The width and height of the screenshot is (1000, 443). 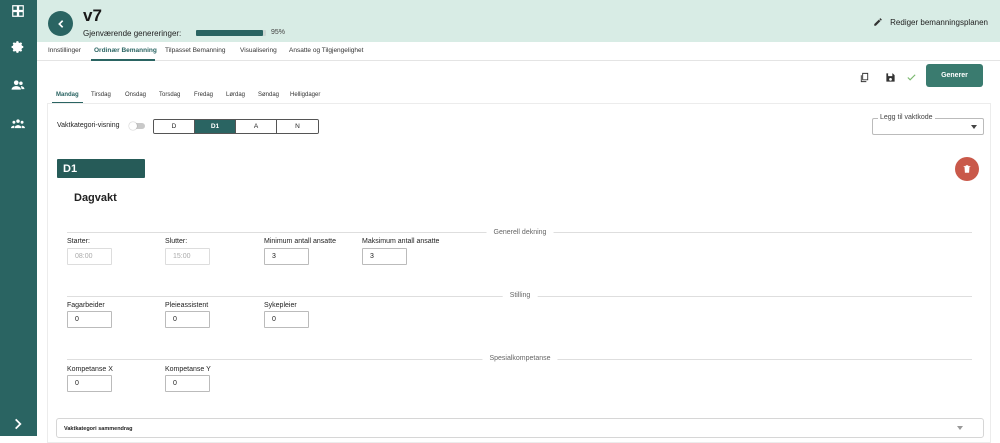 I want to click on chevron-left-icon, so click(x=60, y=23).